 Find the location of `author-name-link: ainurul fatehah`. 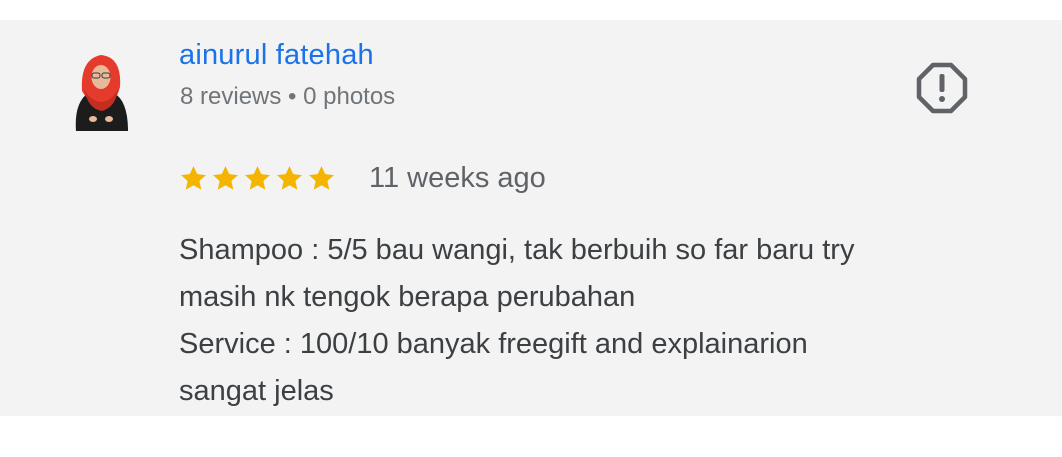

author-name-link: ainurul fatehah is located at coordinates (276, 55).